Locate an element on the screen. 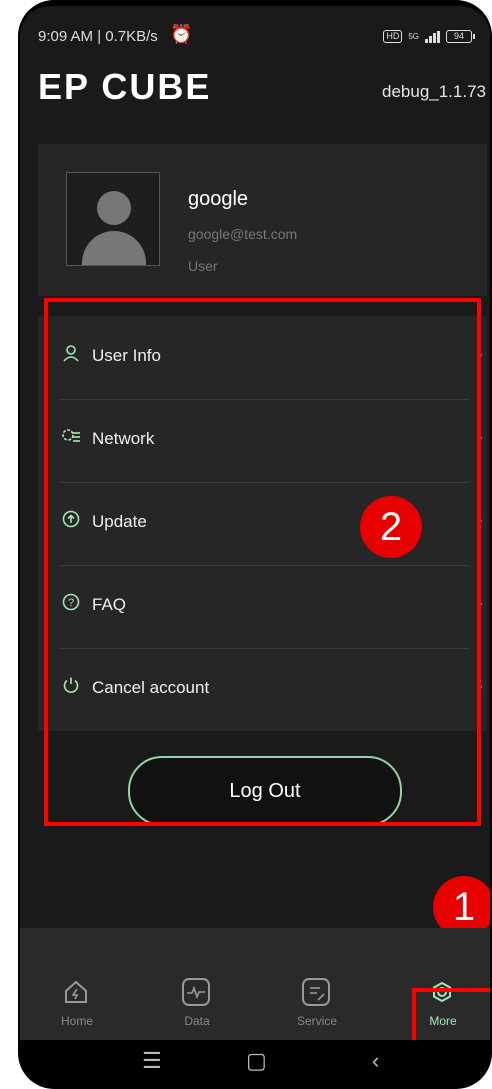 The image size is (492, 1089). nav-item-service: Service is located at coordinates (317, 984).